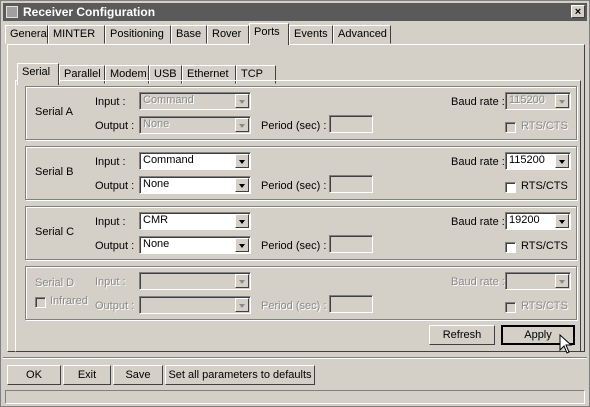  What do you see at coordinates (478, 222) in the screenshot?
I see `serial-c-baud-label: Baud rate :` at bounding box center [478, 222].